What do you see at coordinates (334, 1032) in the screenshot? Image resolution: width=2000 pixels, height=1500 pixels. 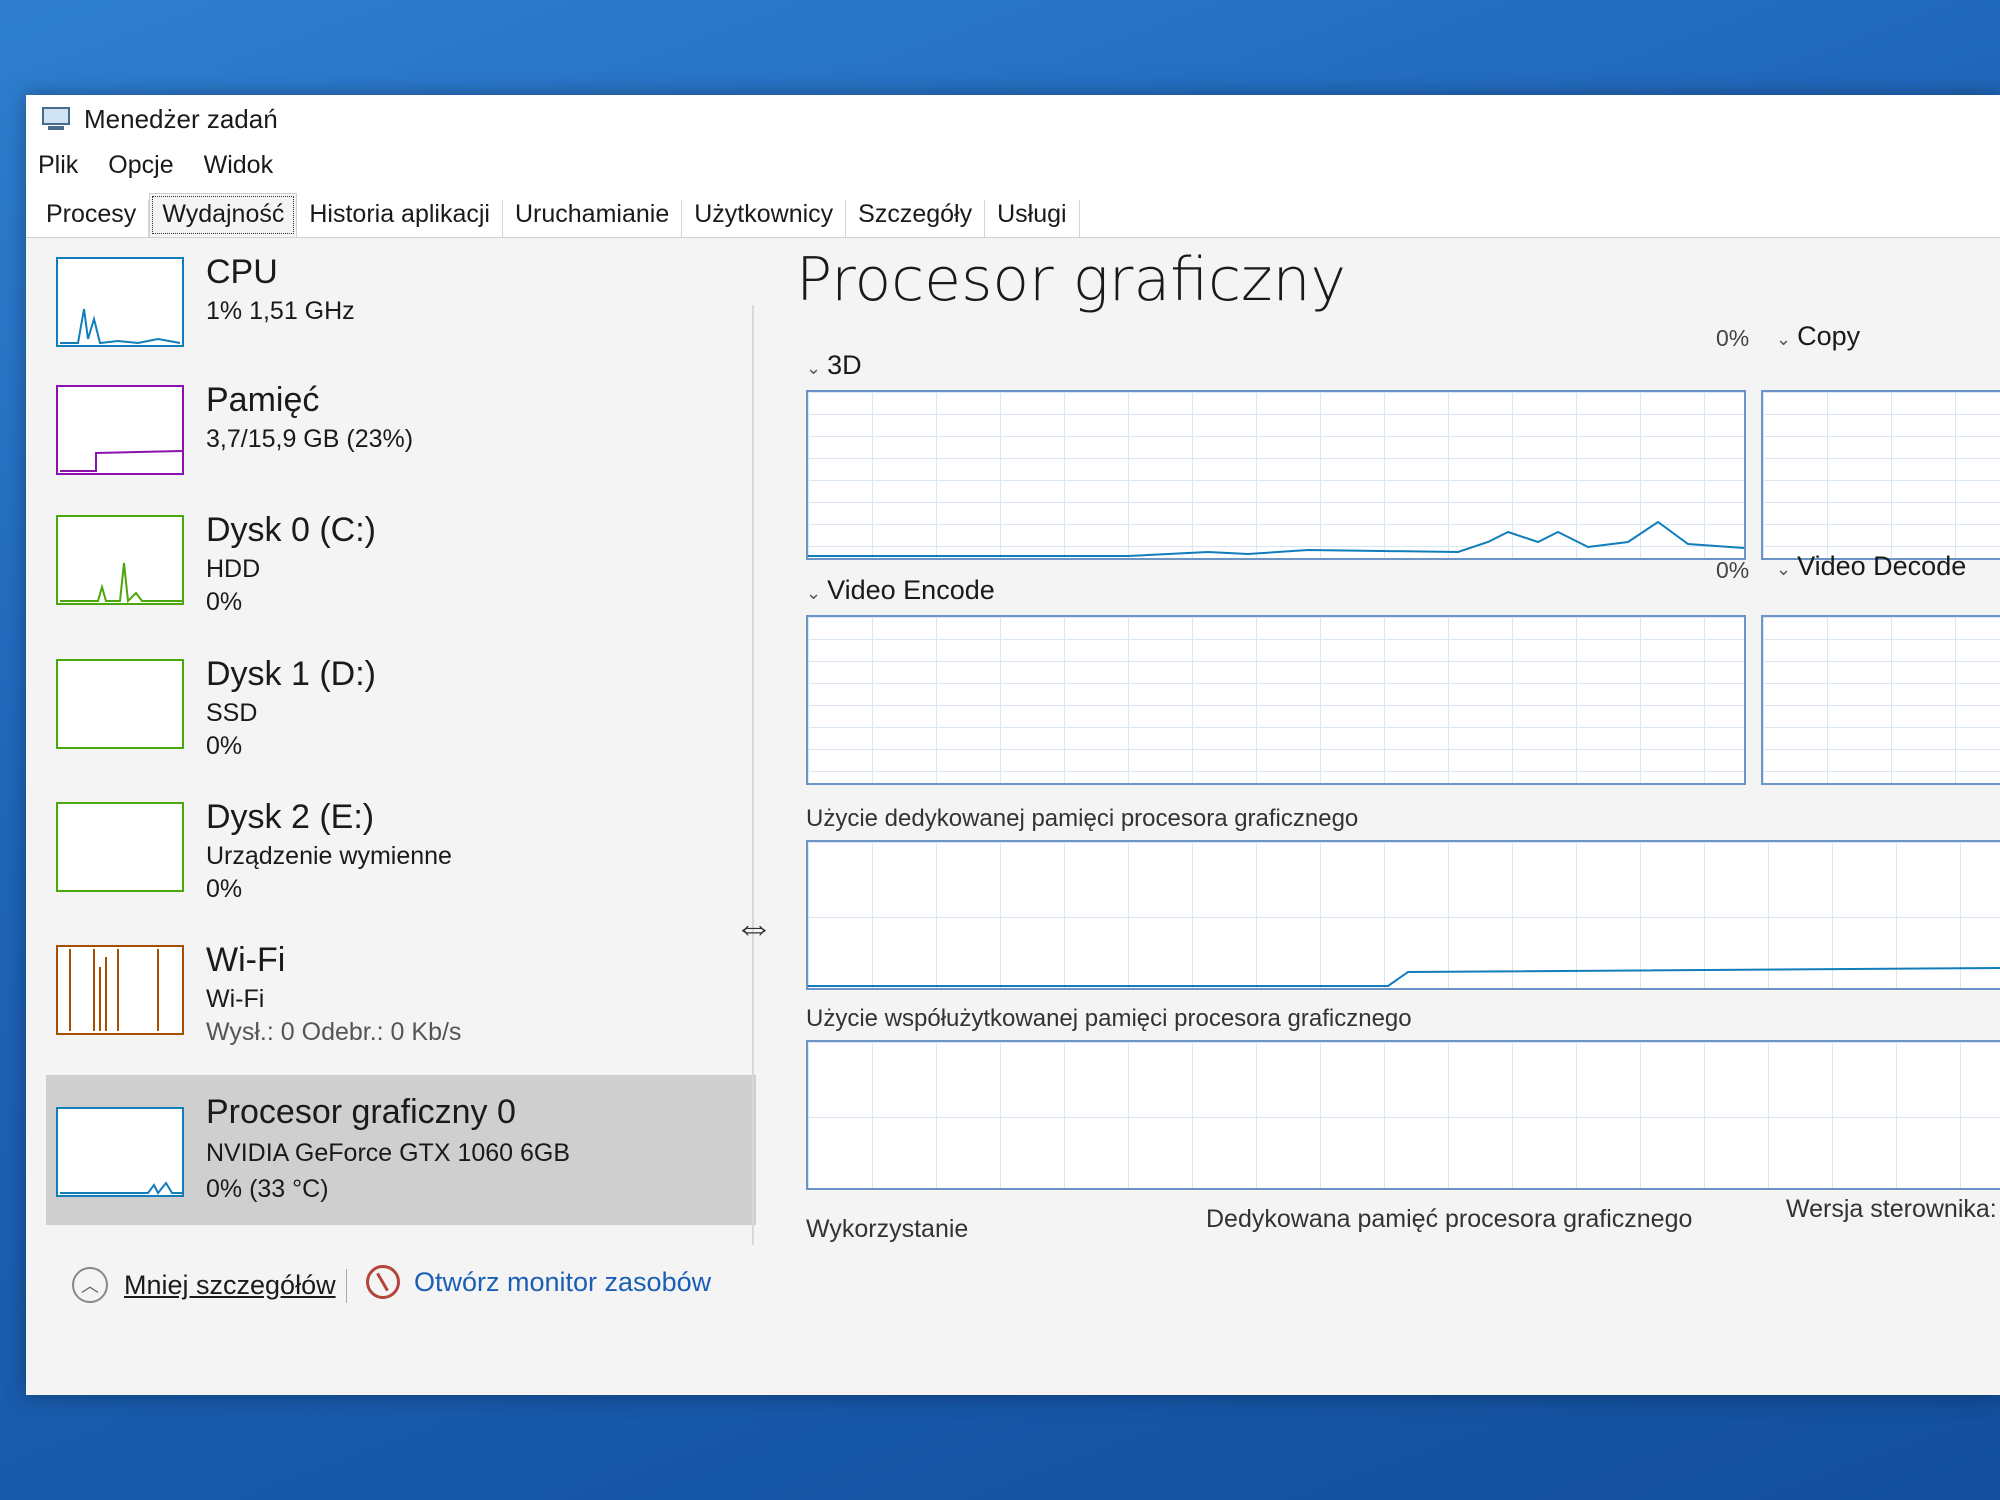 I see `sidebar-item-usage: Wysł.: 0 Odebr.: 0 Kb/s` at bounding box center [334, 1032].